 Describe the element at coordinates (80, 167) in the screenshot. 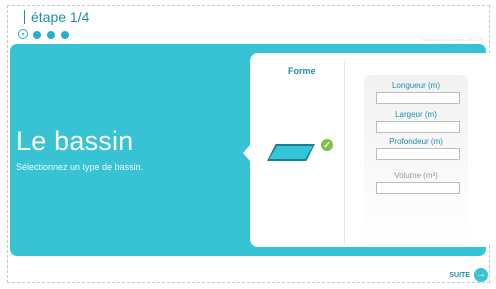

I see `page-subtitle: Sélectionnez un type de bassin.` at that location.